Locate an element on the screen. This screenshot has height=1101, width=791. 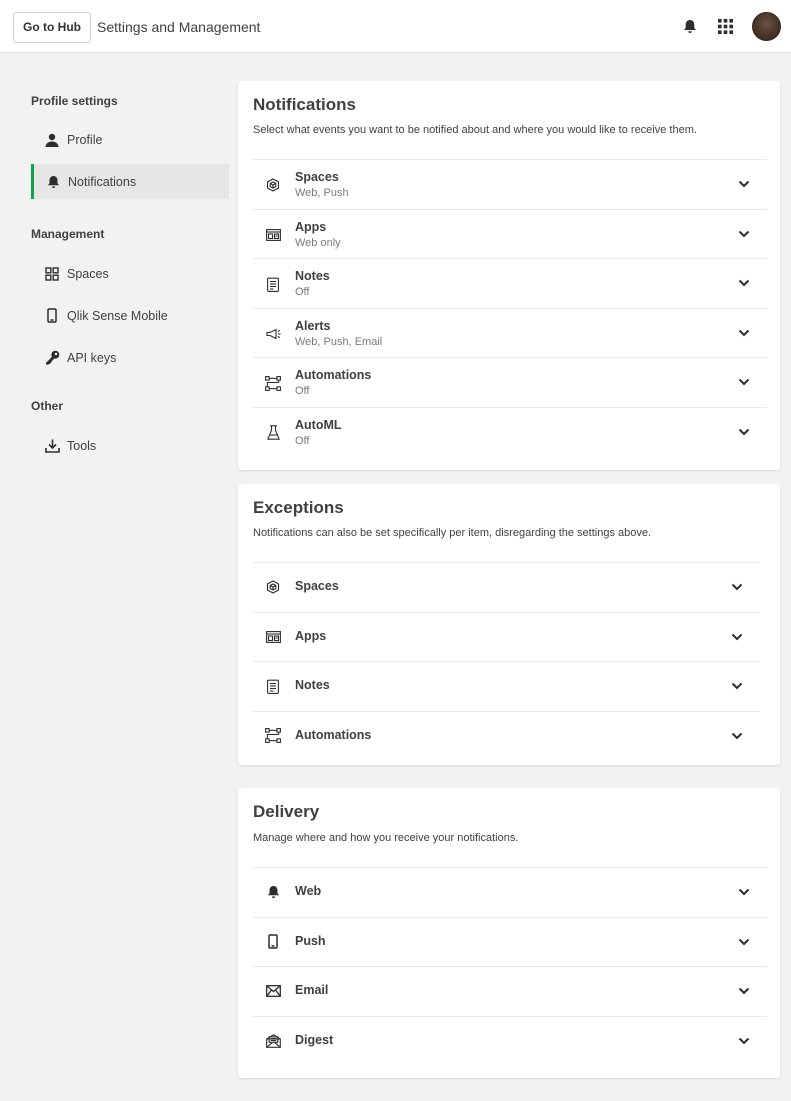
sidebar-item-spaces: Spaces is located at coordinates (130, 273).